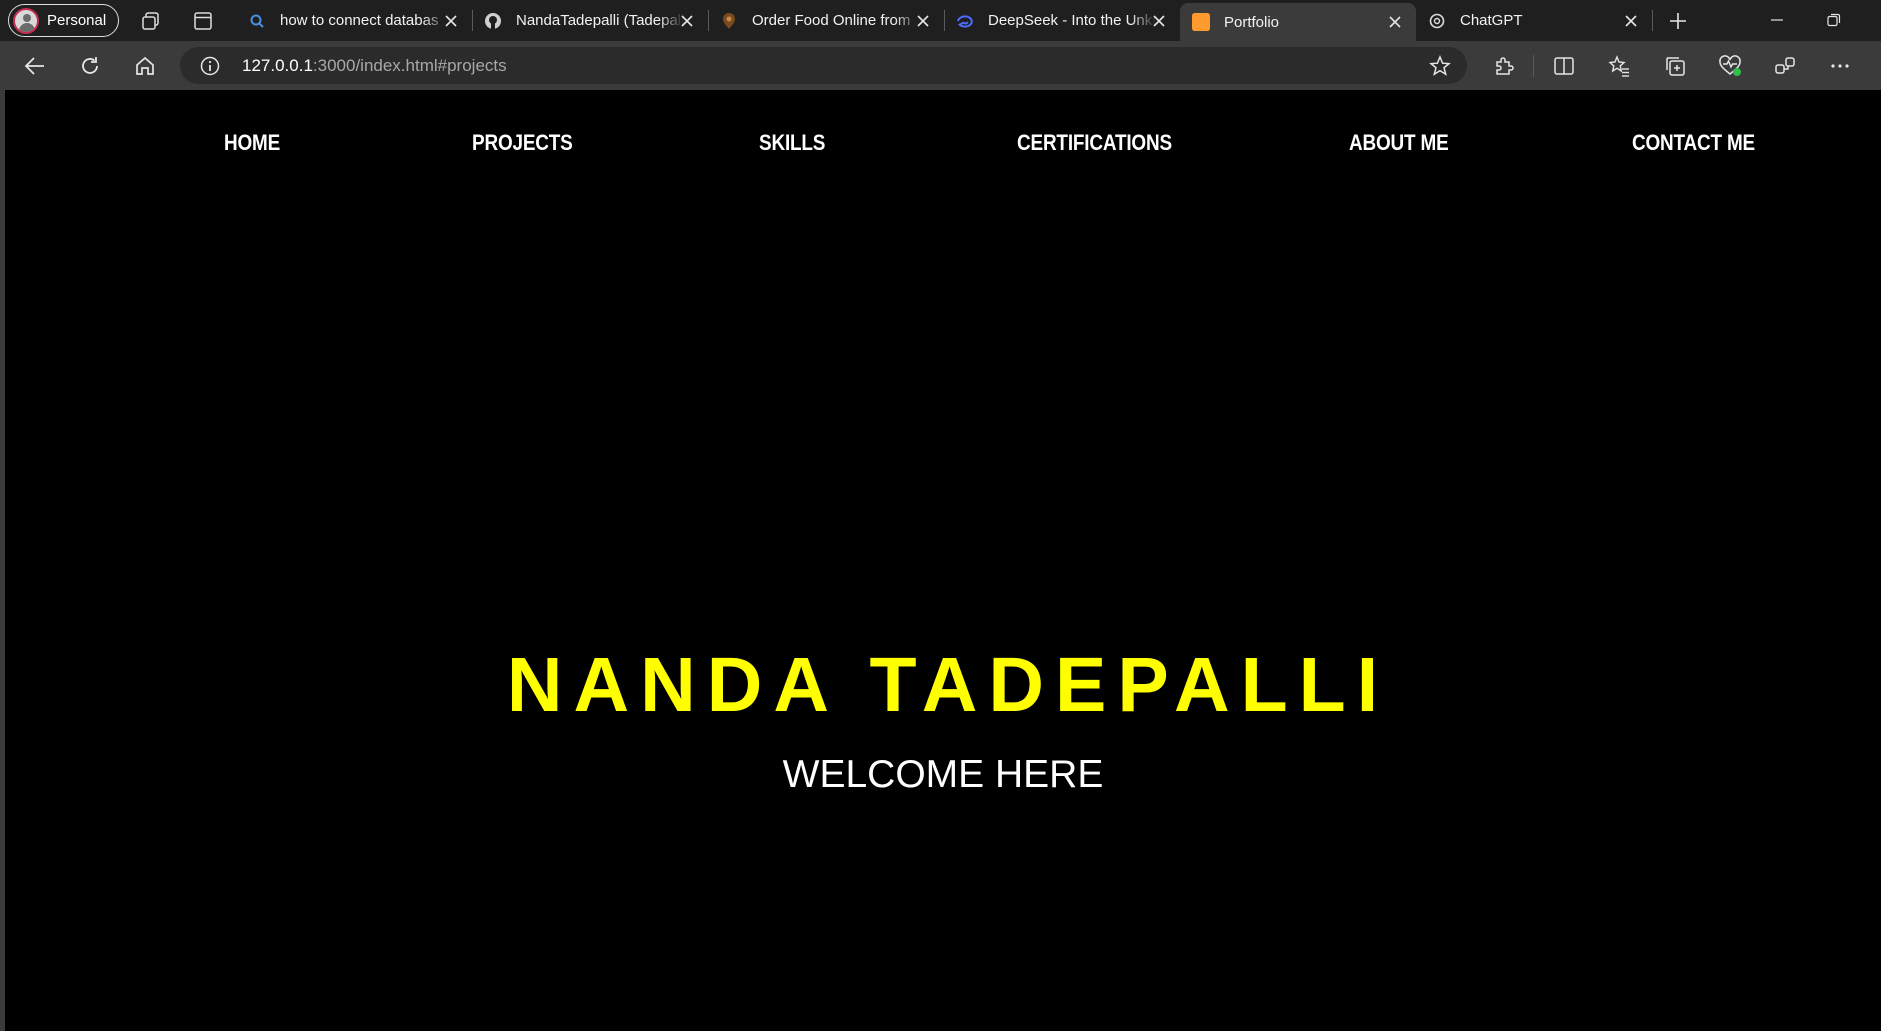  Describe the element at coordinates (1298, 22) in the screenshot. I see `tab-portfolio: Portfolio` at that location.